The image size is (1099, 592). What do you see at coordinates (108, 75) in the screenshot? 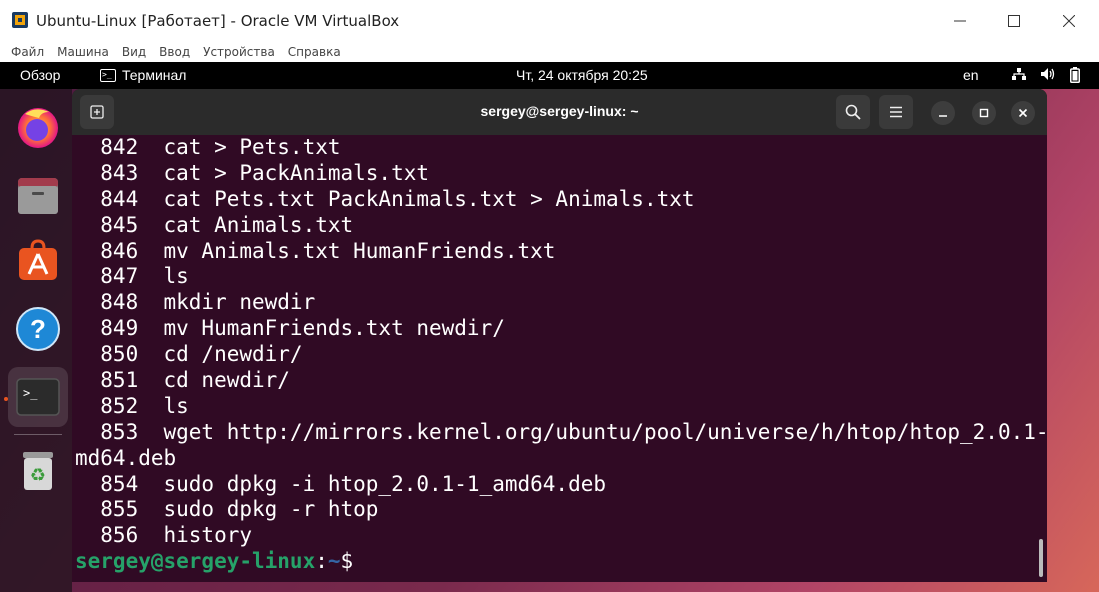
I see `terminal-small-icon: >_` at bounding box center [108, 75].